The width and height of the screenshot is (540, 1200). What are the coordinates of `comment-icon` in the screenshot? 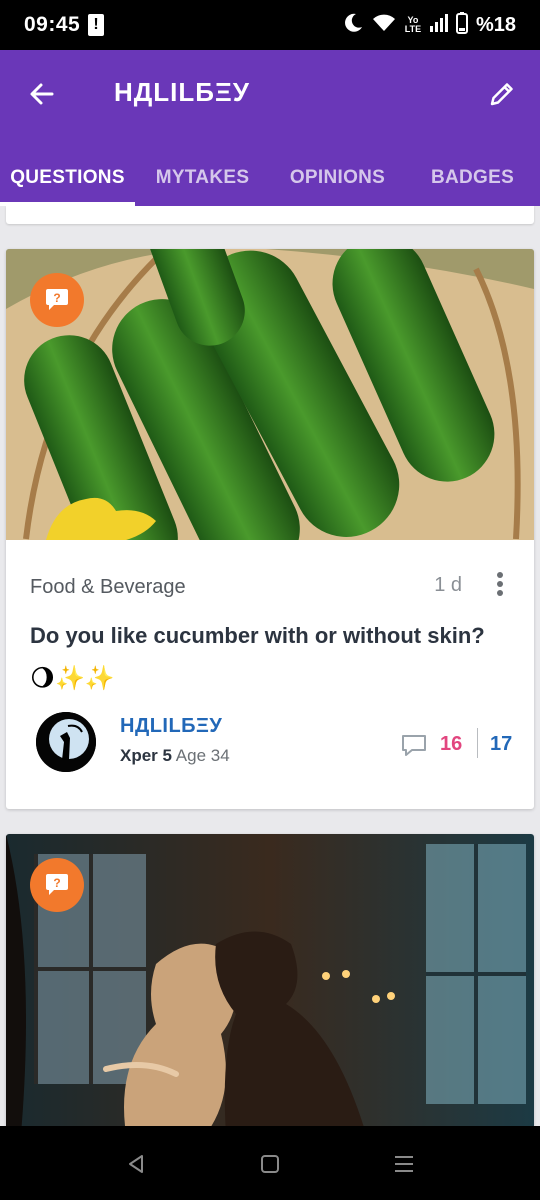 It's located at (414, 746).